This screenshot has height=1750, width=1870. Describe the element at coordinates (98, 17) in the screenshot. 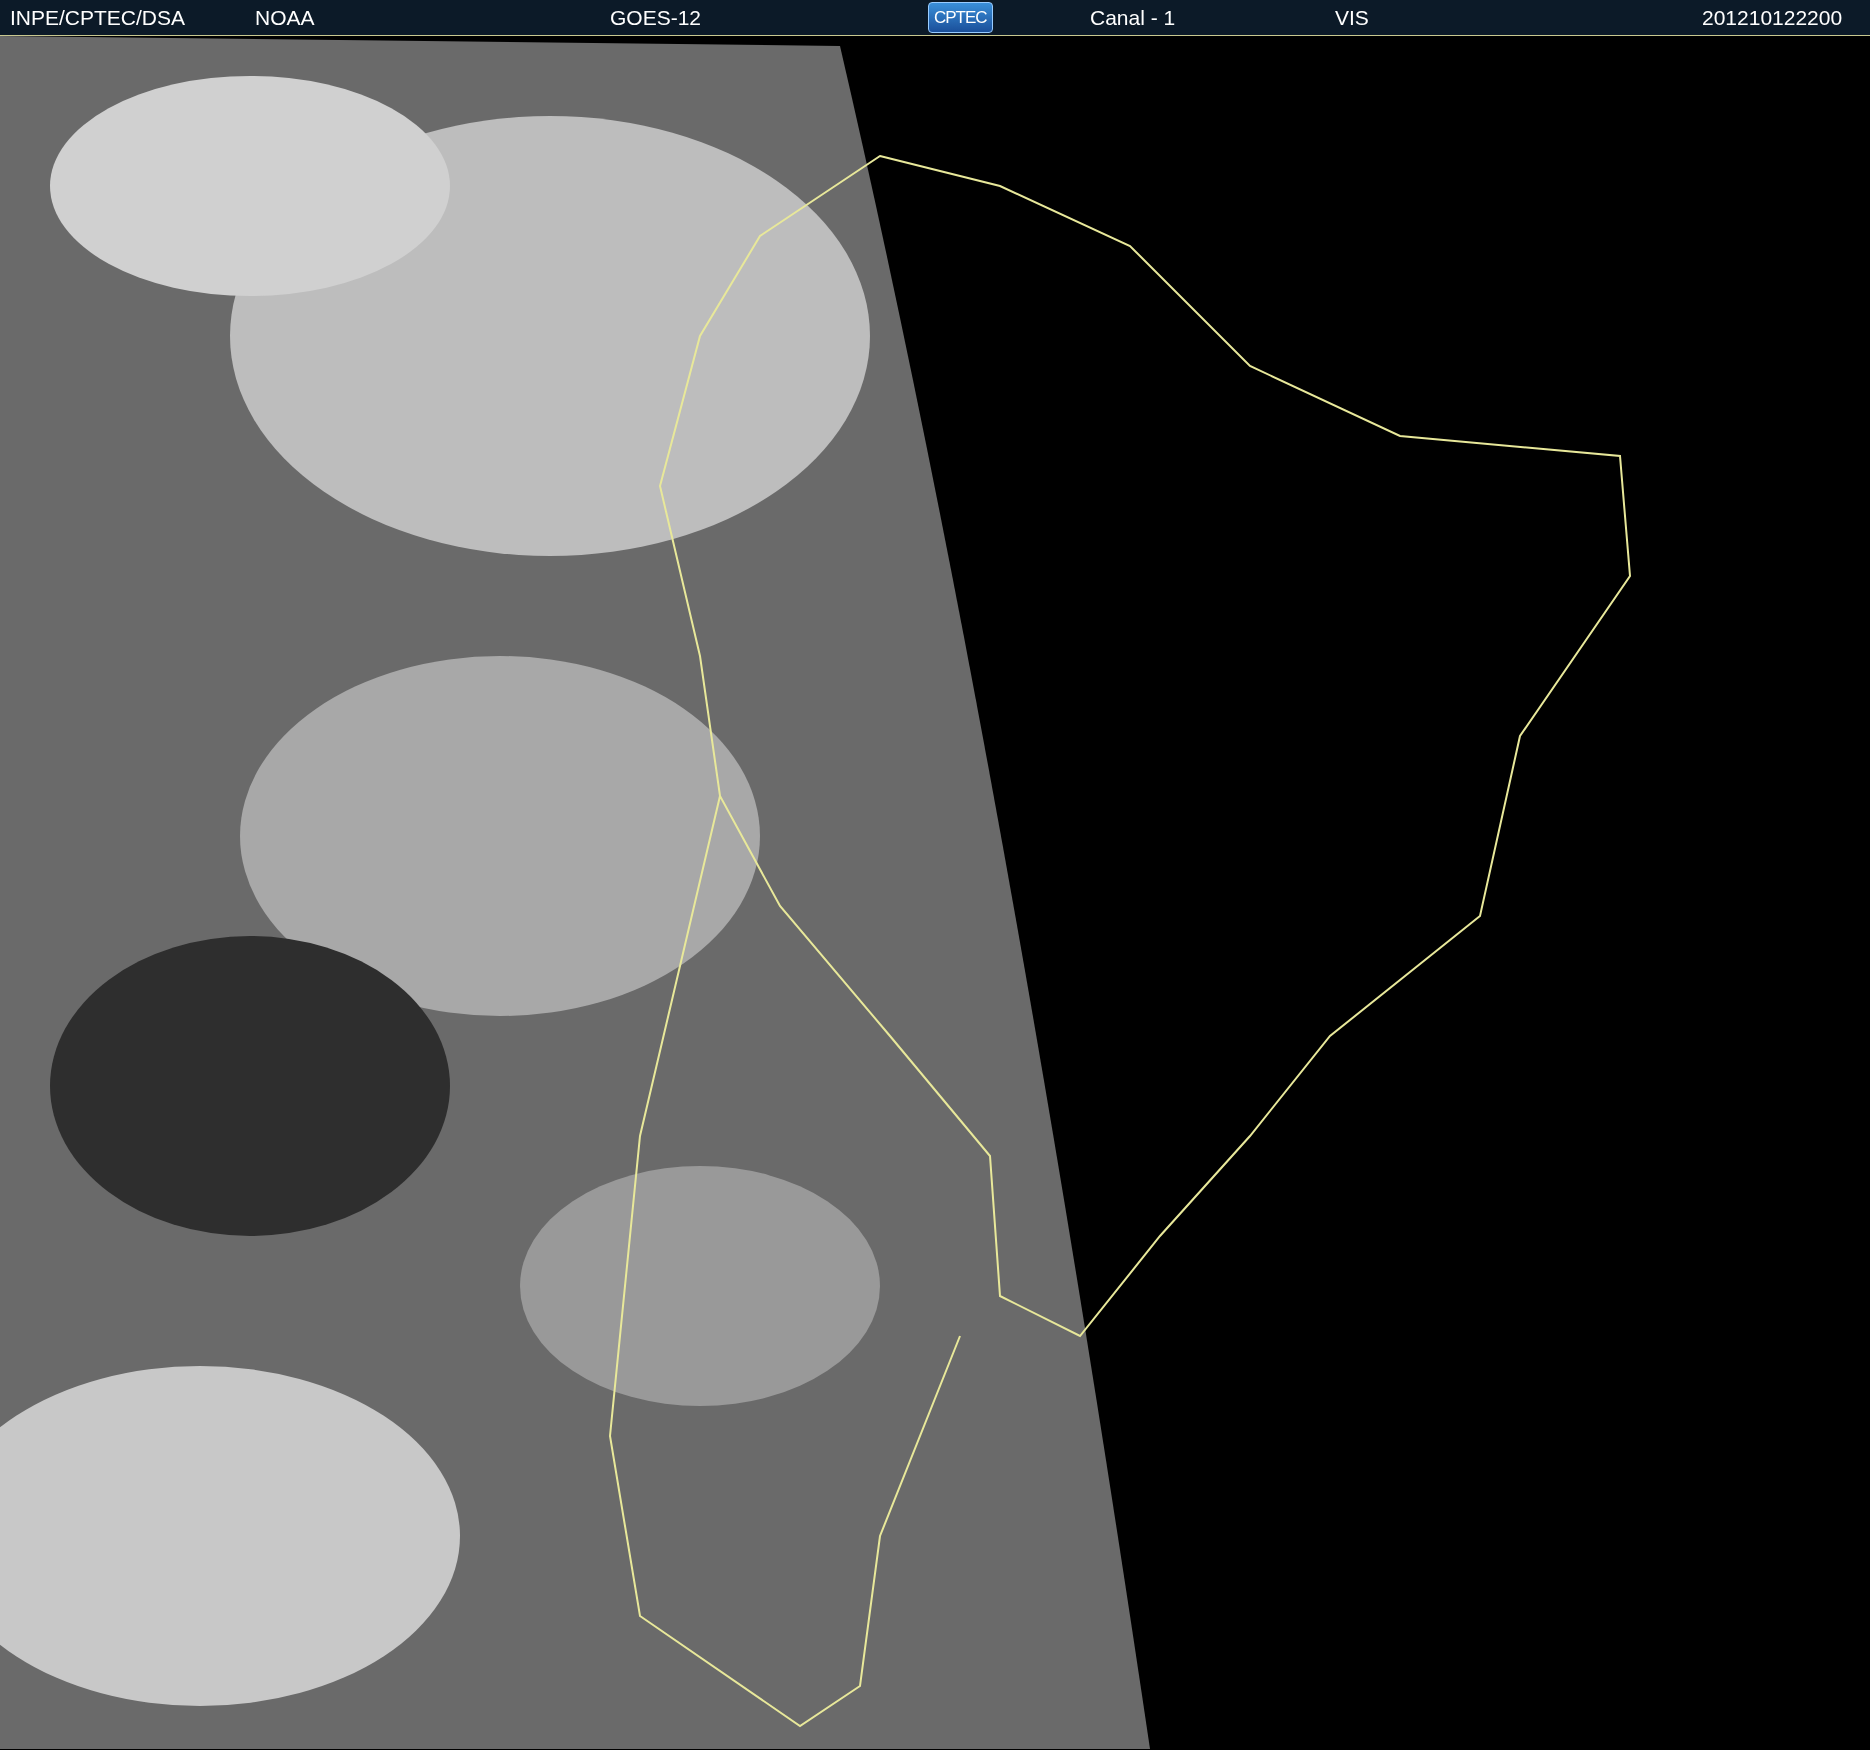

I see `header-label: INPE/CPTEC/DSA` at that location.